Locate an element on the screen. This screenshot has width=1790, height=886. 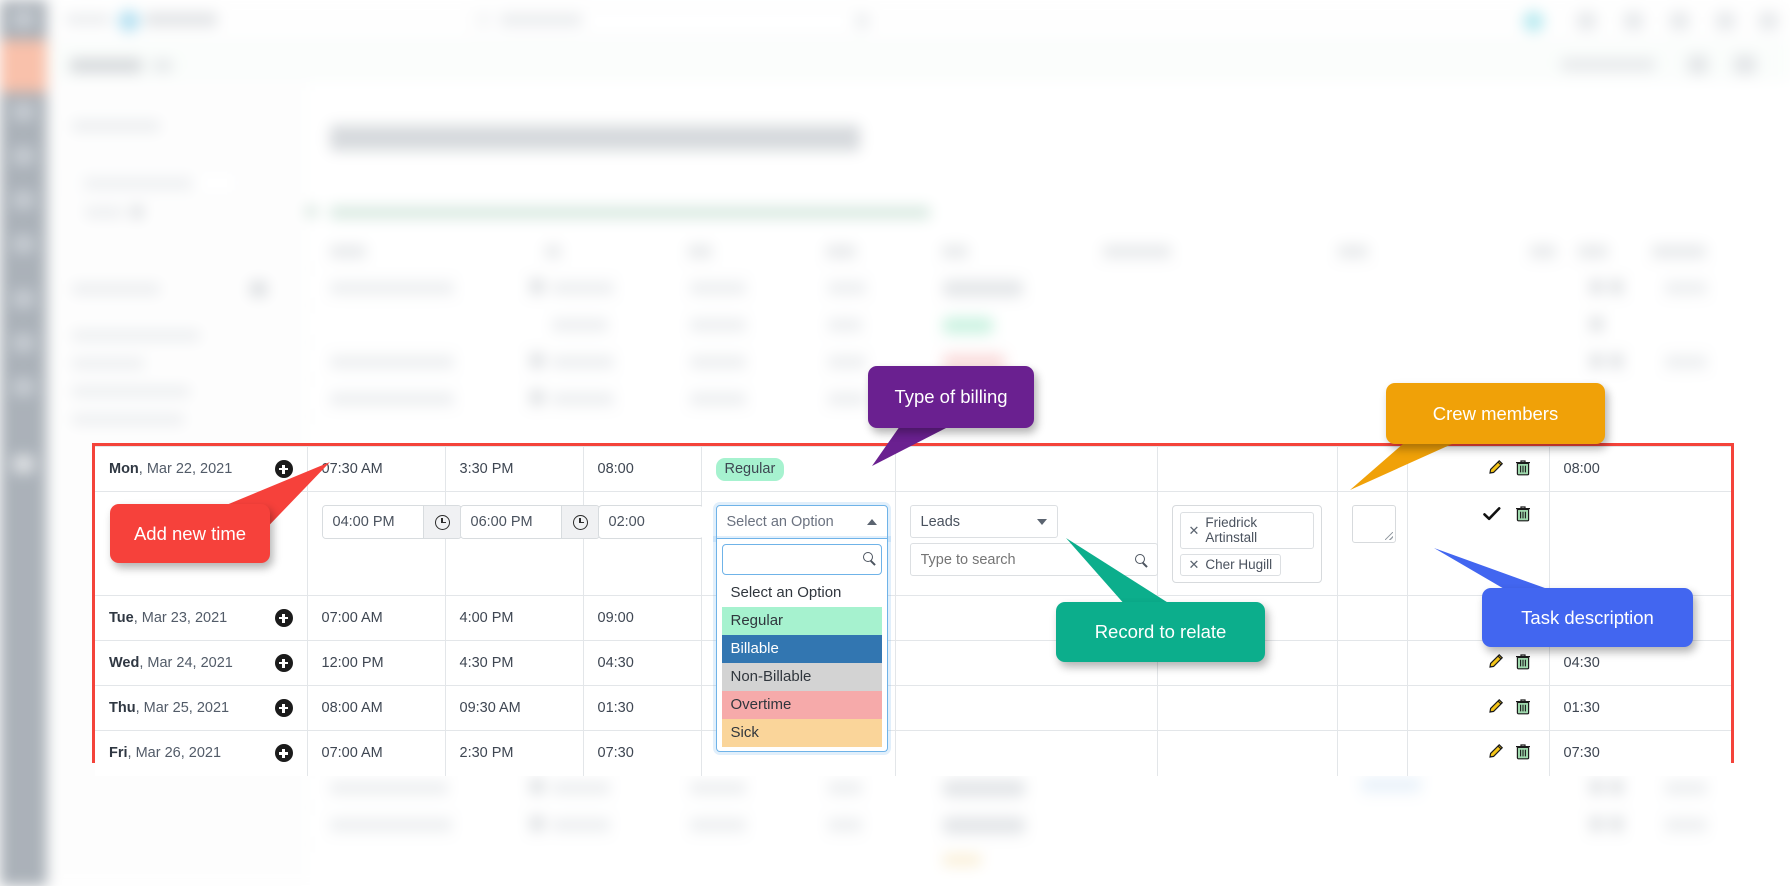
cell-total: 04:30 is located at coordinates (642, 663).